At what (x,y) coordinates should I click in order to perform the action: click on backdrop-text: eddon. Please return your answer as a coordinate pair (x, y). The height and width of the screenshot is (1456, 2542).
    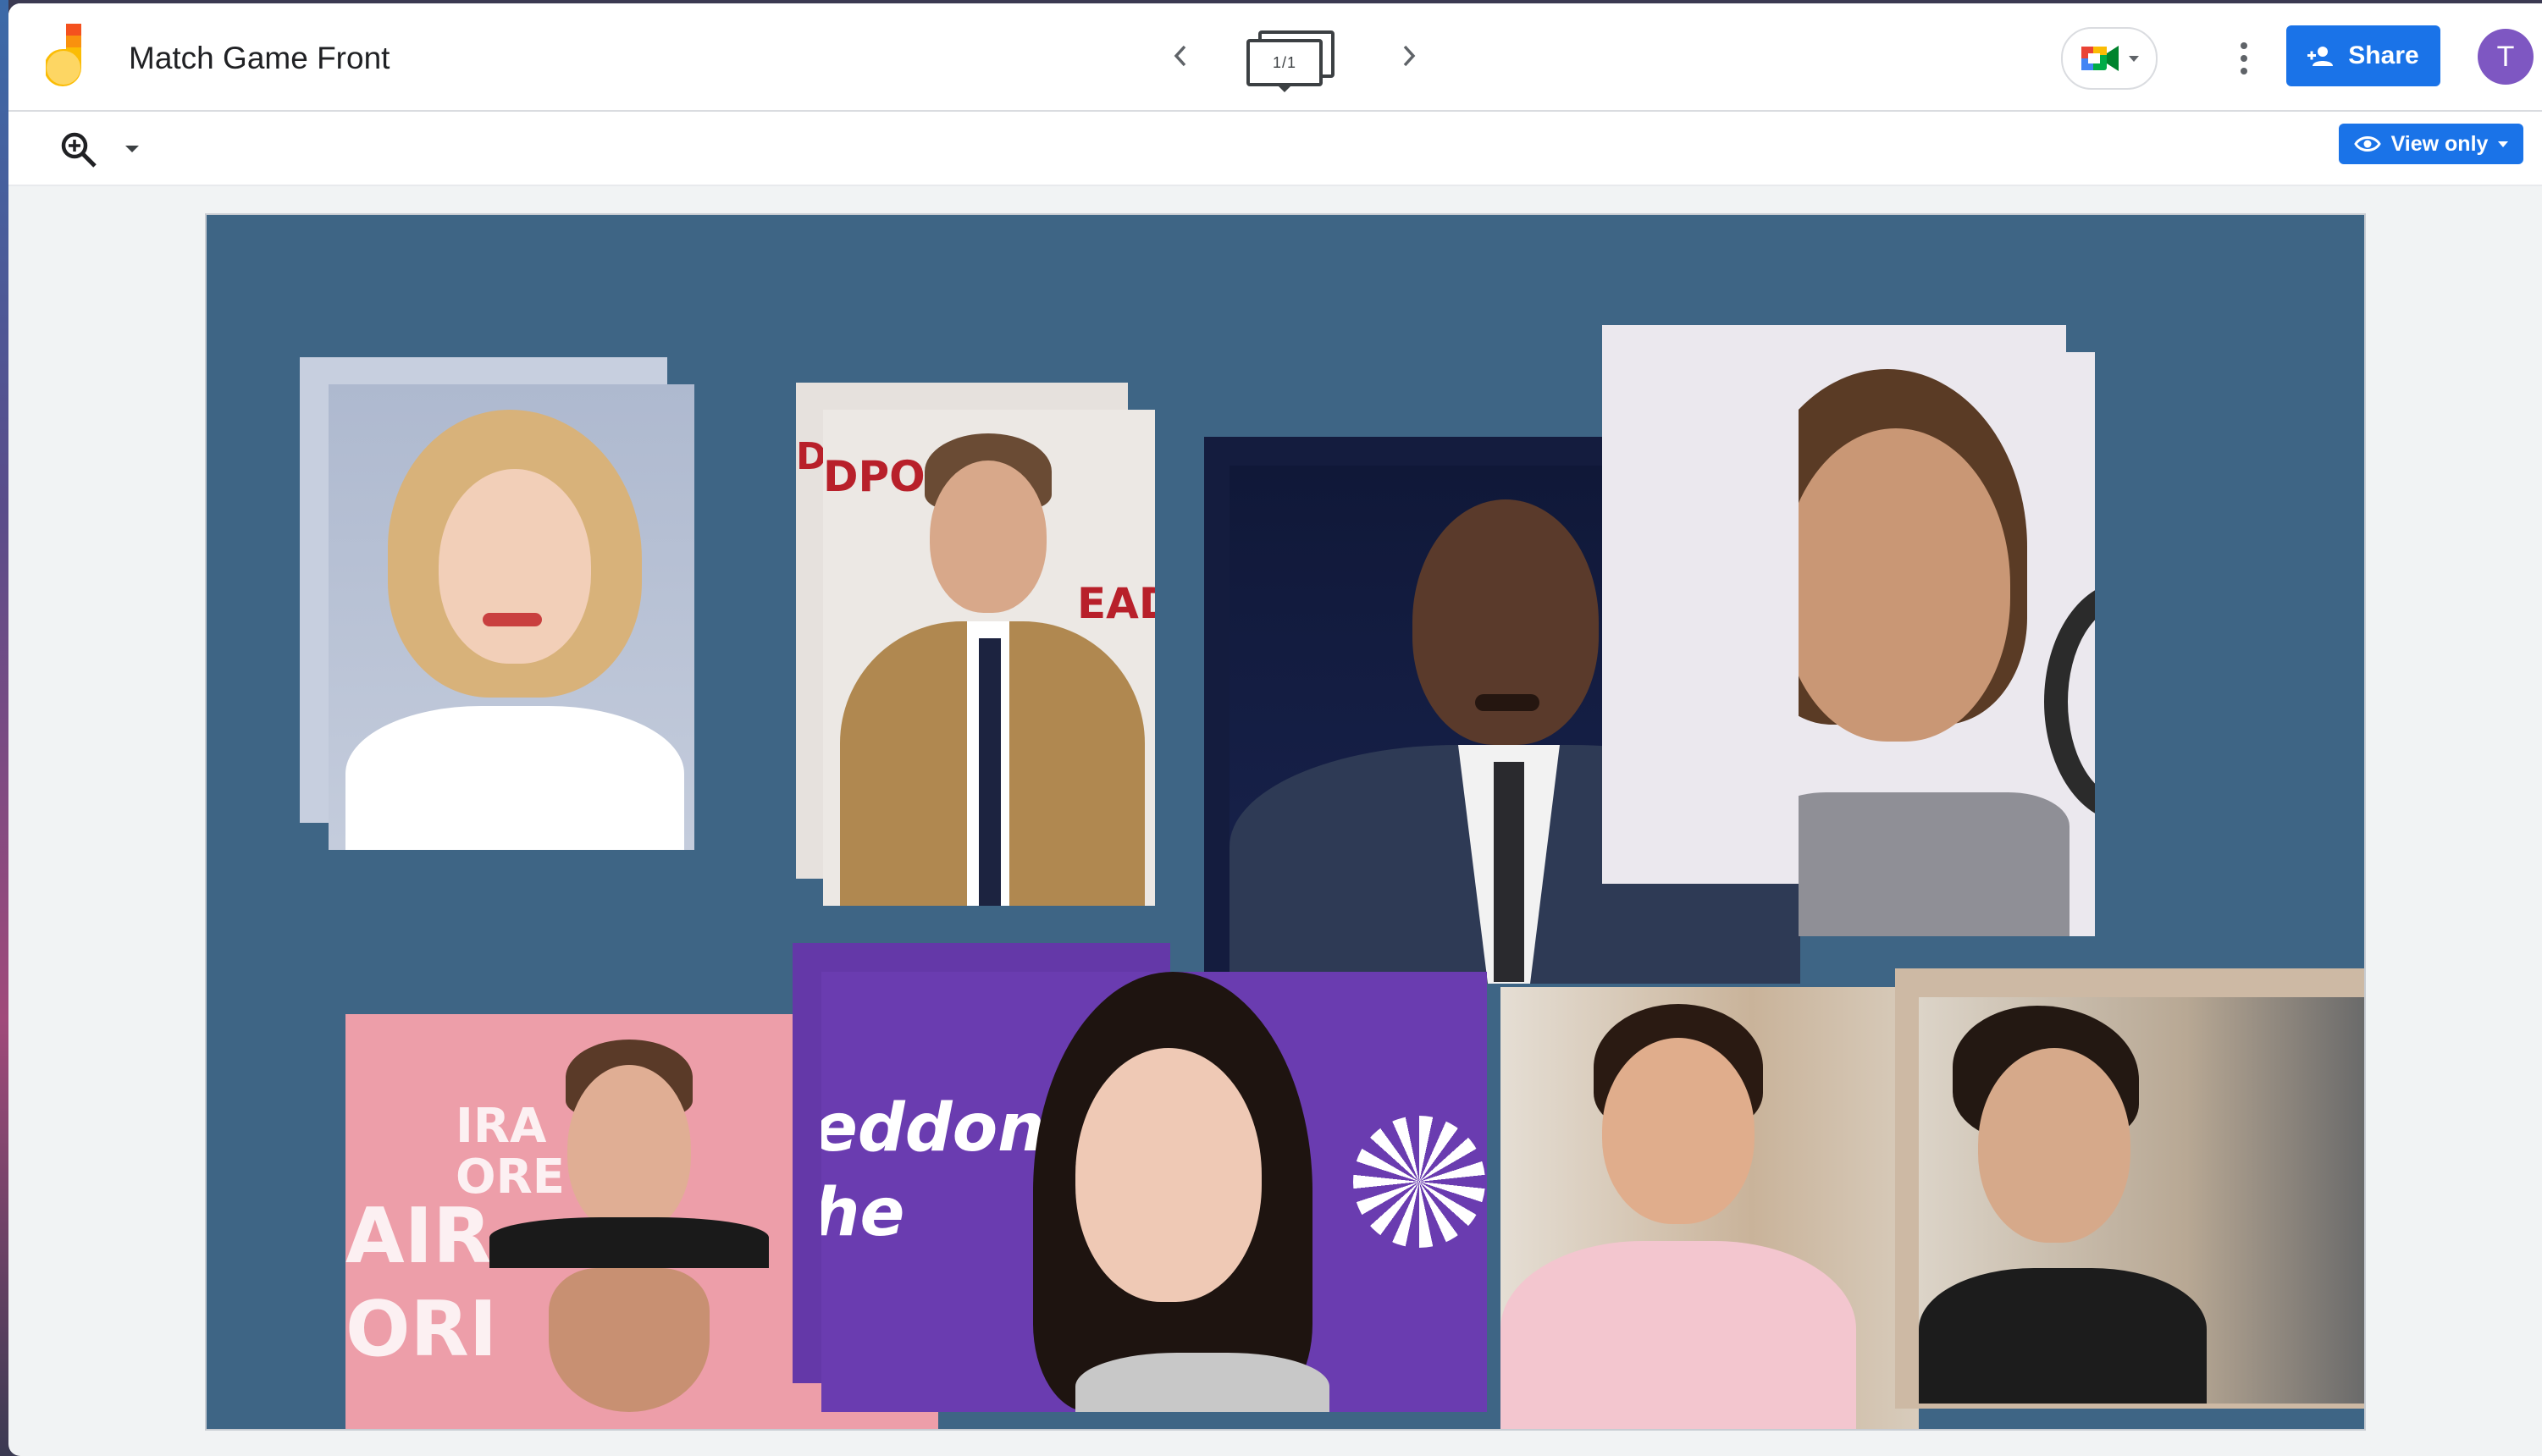
    Looking at the image, I should click on (933, 1128).